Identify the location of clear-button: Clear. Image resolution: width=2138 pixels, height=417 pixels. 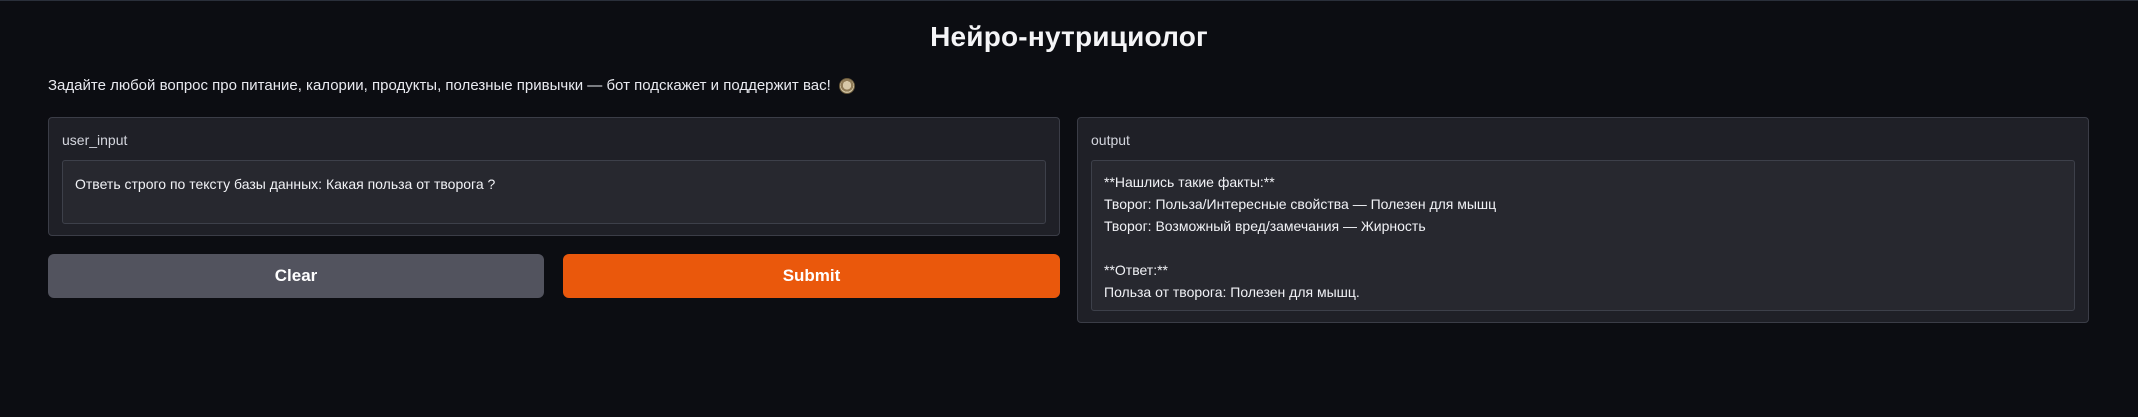
(296, 276).